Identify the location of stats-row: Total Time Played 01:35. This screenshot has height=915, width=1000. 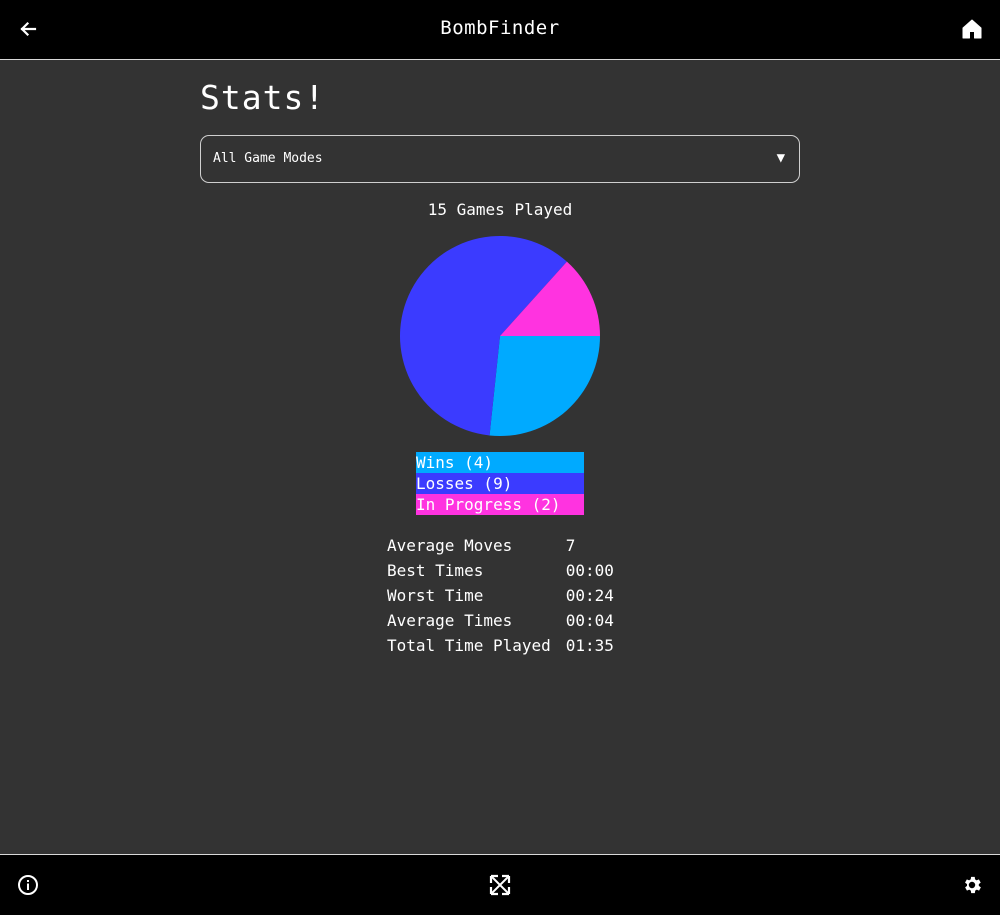
(500, 645).